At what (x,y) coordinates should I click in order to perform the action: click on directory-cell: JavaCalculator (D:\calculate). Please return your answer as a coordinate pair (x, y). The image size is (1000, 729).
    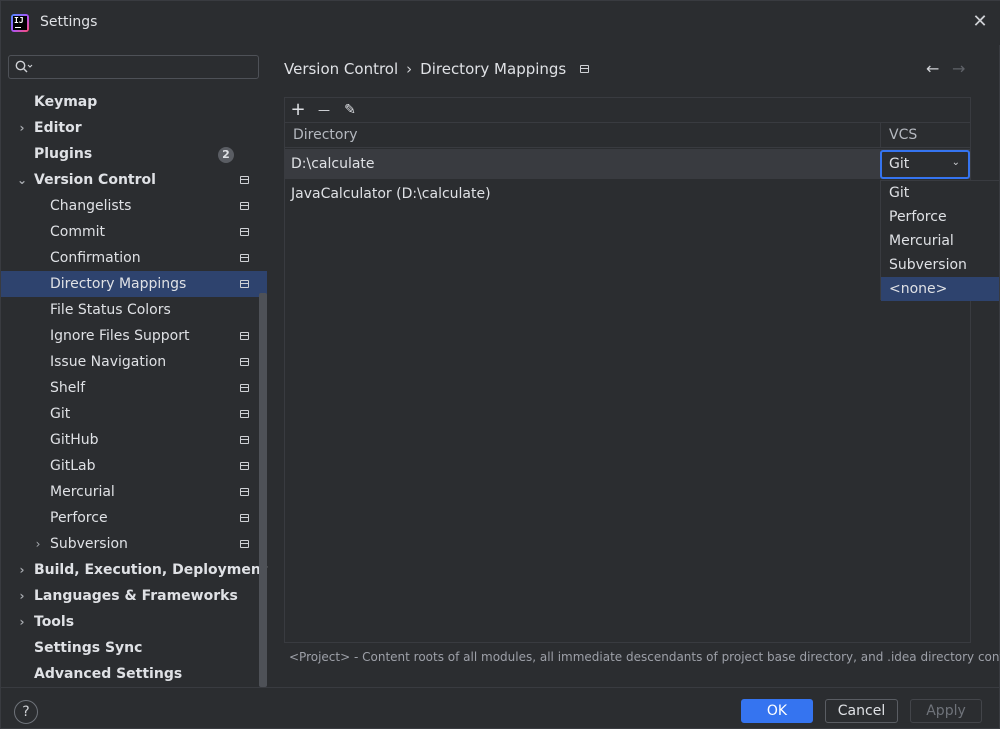
    Looking at the image, I should click on (391, 194).